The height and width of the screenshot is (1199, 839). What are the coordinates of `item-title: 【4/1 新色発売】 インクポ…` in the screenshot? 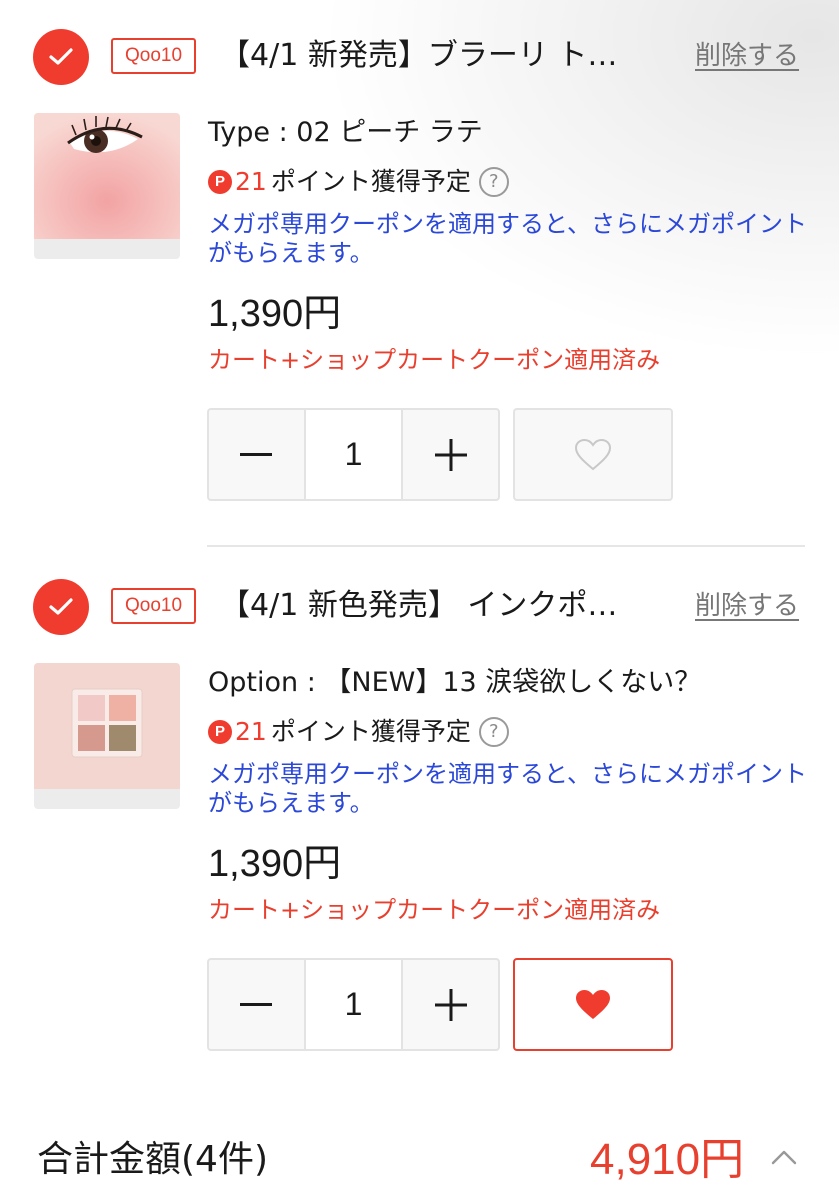 It's located at (440, 606).